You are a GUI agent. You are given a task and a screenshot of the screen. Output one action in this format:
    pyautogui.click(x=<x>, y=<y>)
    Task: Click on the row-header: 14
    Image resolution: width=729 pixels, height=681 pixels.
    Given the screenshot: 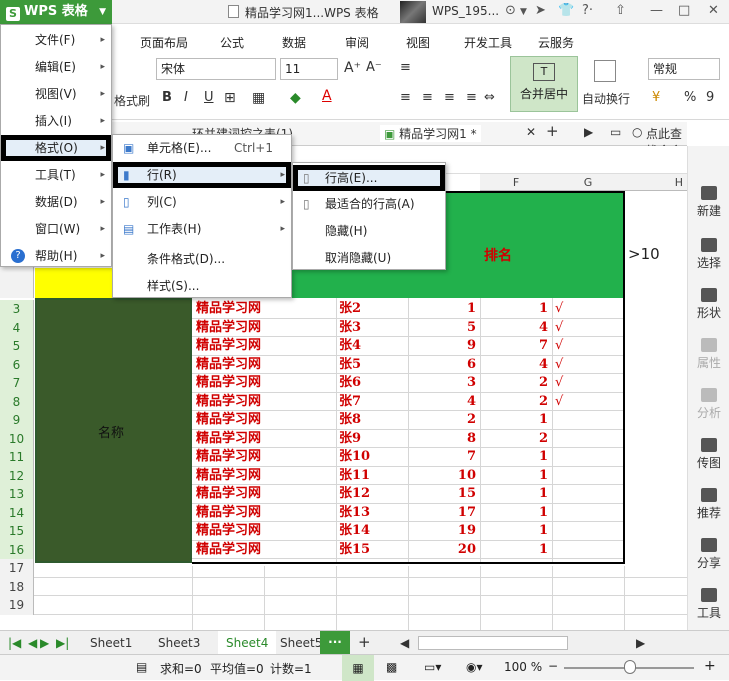 What is the action you would take?
    pyautogui.click(x=17, y=512)
    